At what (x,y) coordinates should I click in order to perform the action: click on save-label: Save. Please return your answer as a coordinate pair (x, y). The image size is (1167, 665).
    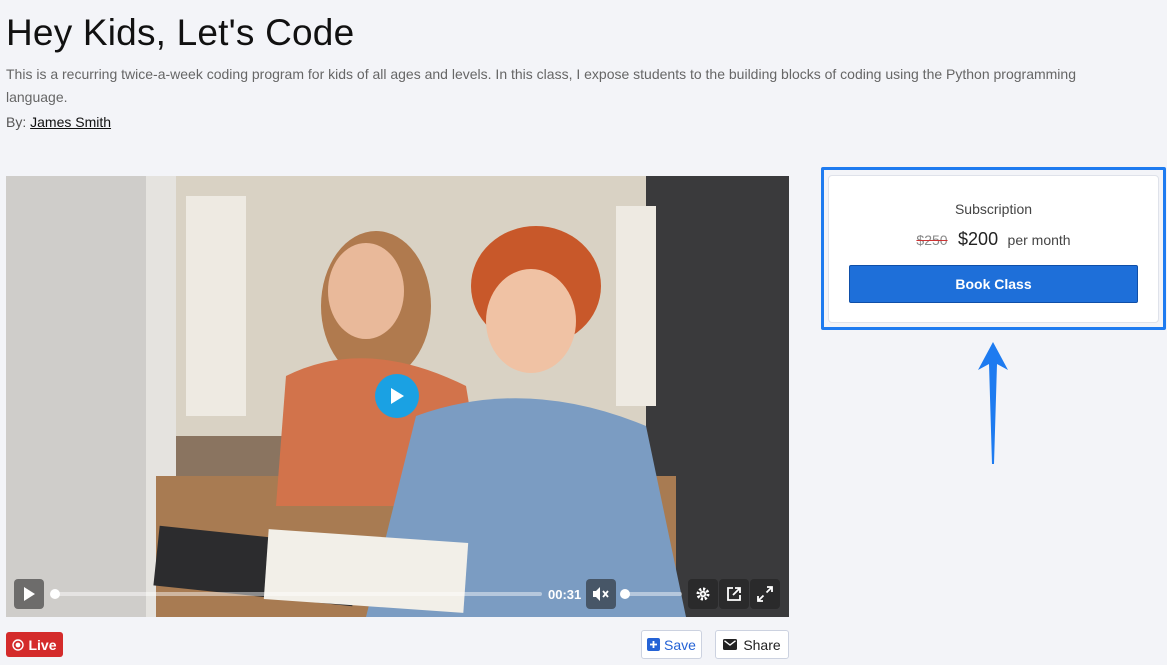
    Looking at the image, I should click on (680, 644).